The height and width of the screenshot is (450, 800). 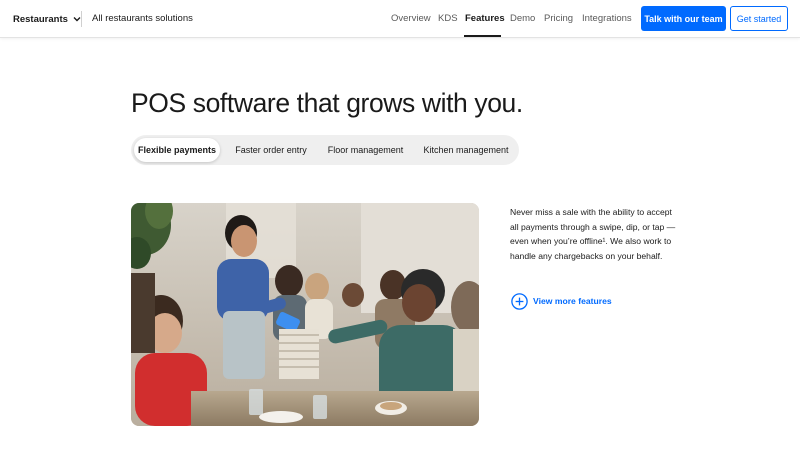 I want to click on tab-faster-order-entry: Faster order entry, so click(x=271, y=150).